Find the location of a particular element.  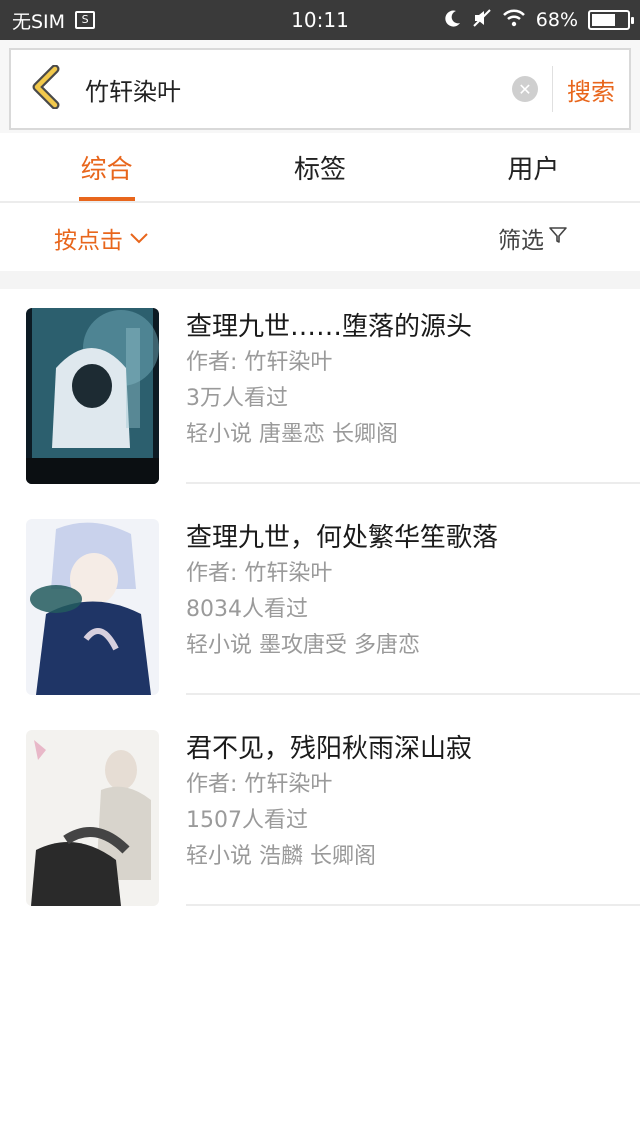

tab-comprehensive: 综合 is located at coordinates (106, 167).